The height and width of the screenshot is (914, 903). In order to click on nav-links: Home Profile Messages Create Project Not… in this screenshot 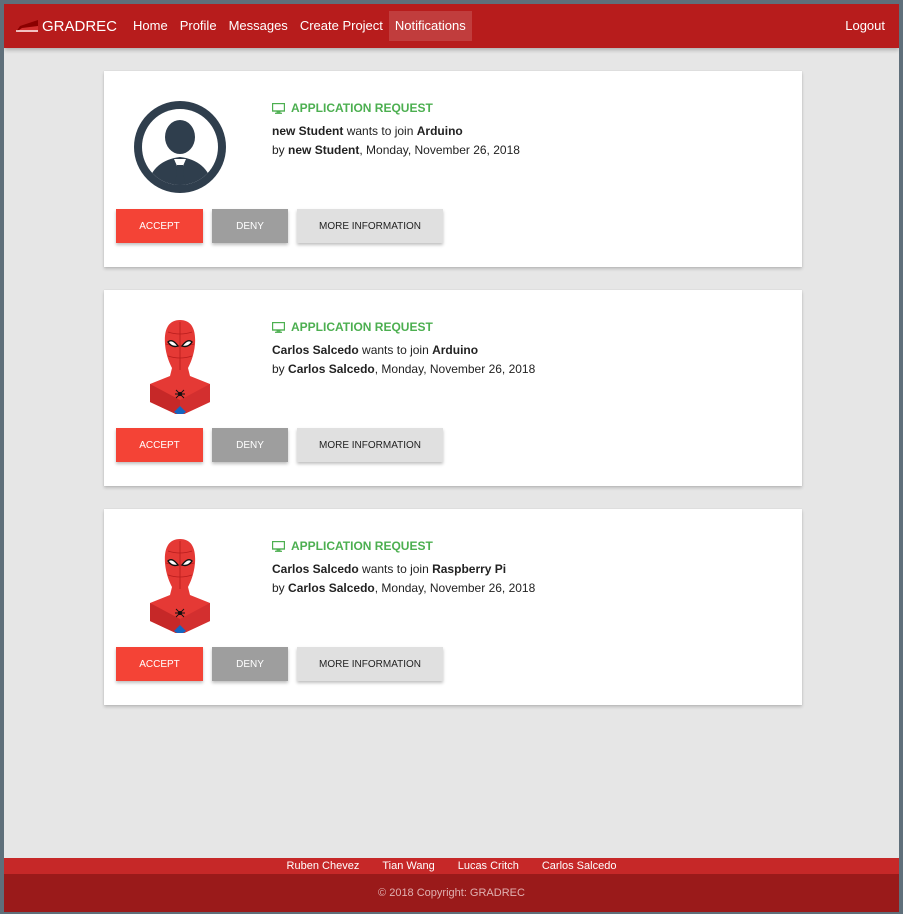, I will do `click(299, 26)`.